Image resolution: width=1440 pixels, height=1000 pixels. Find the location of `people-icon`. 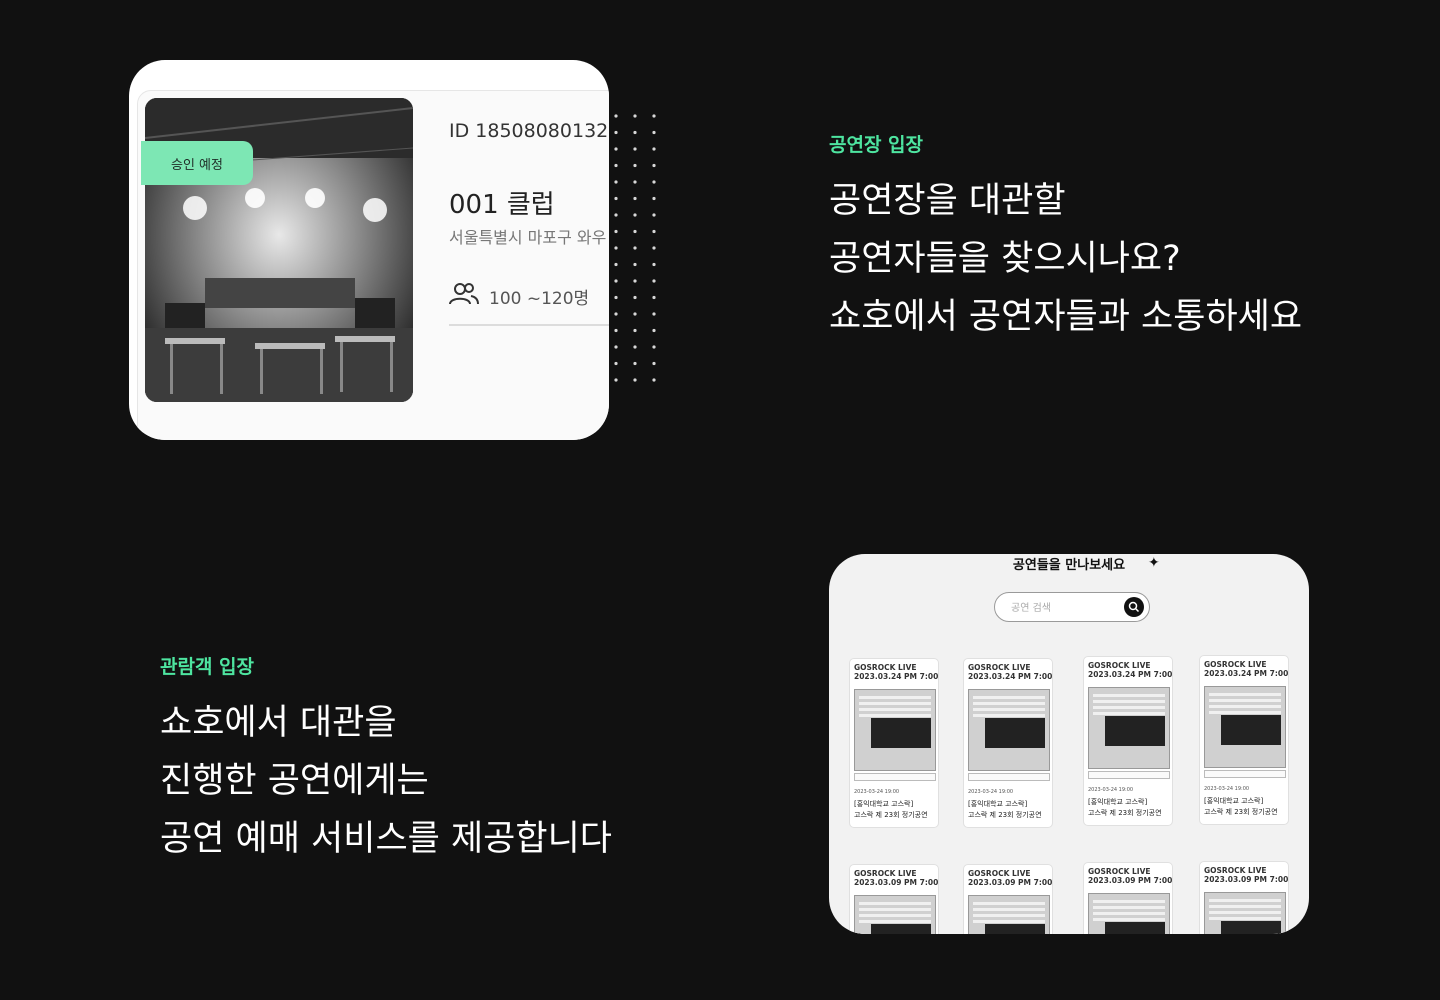

people-icon is located at coordinates (464, 296).